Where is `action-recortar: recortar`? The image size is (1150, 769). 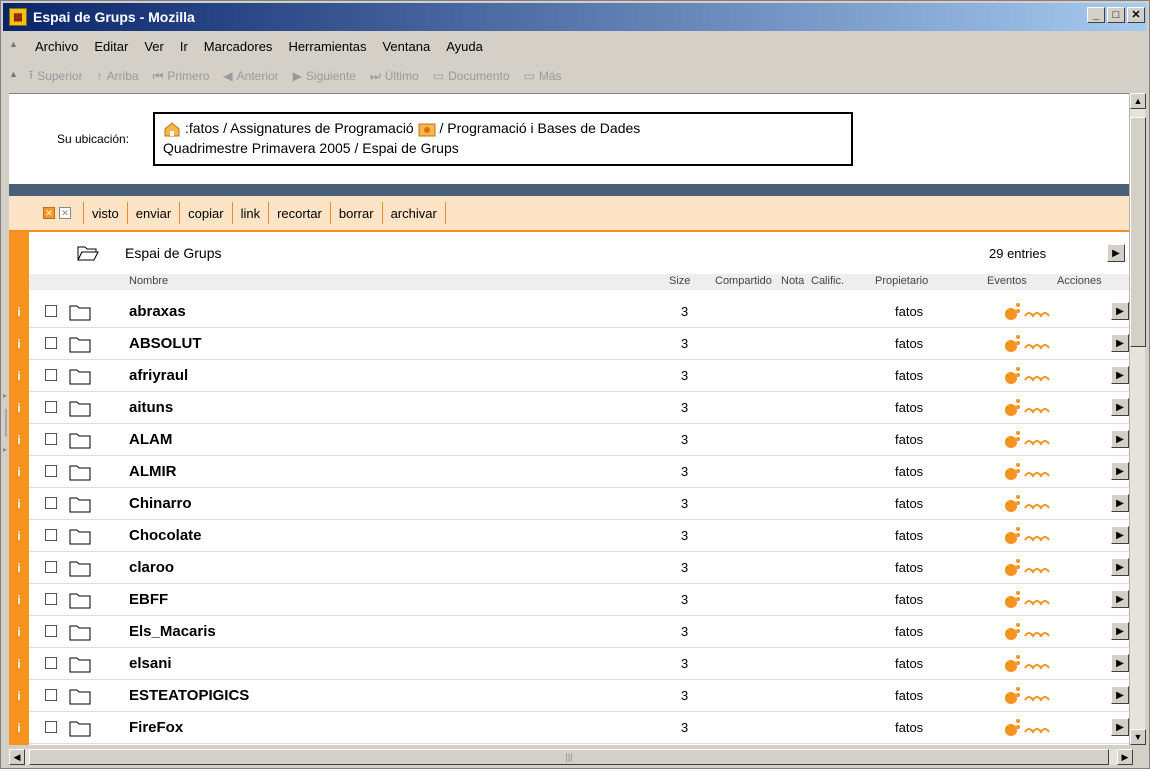 action-recortar: recortar is located at coordinates (299, 213).